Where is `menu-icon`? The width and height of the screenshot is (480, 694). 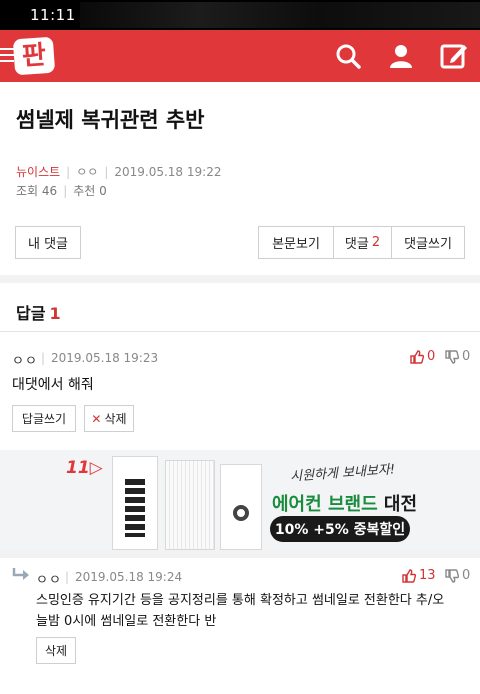 menu-icon is located at coordinates (7, 55).